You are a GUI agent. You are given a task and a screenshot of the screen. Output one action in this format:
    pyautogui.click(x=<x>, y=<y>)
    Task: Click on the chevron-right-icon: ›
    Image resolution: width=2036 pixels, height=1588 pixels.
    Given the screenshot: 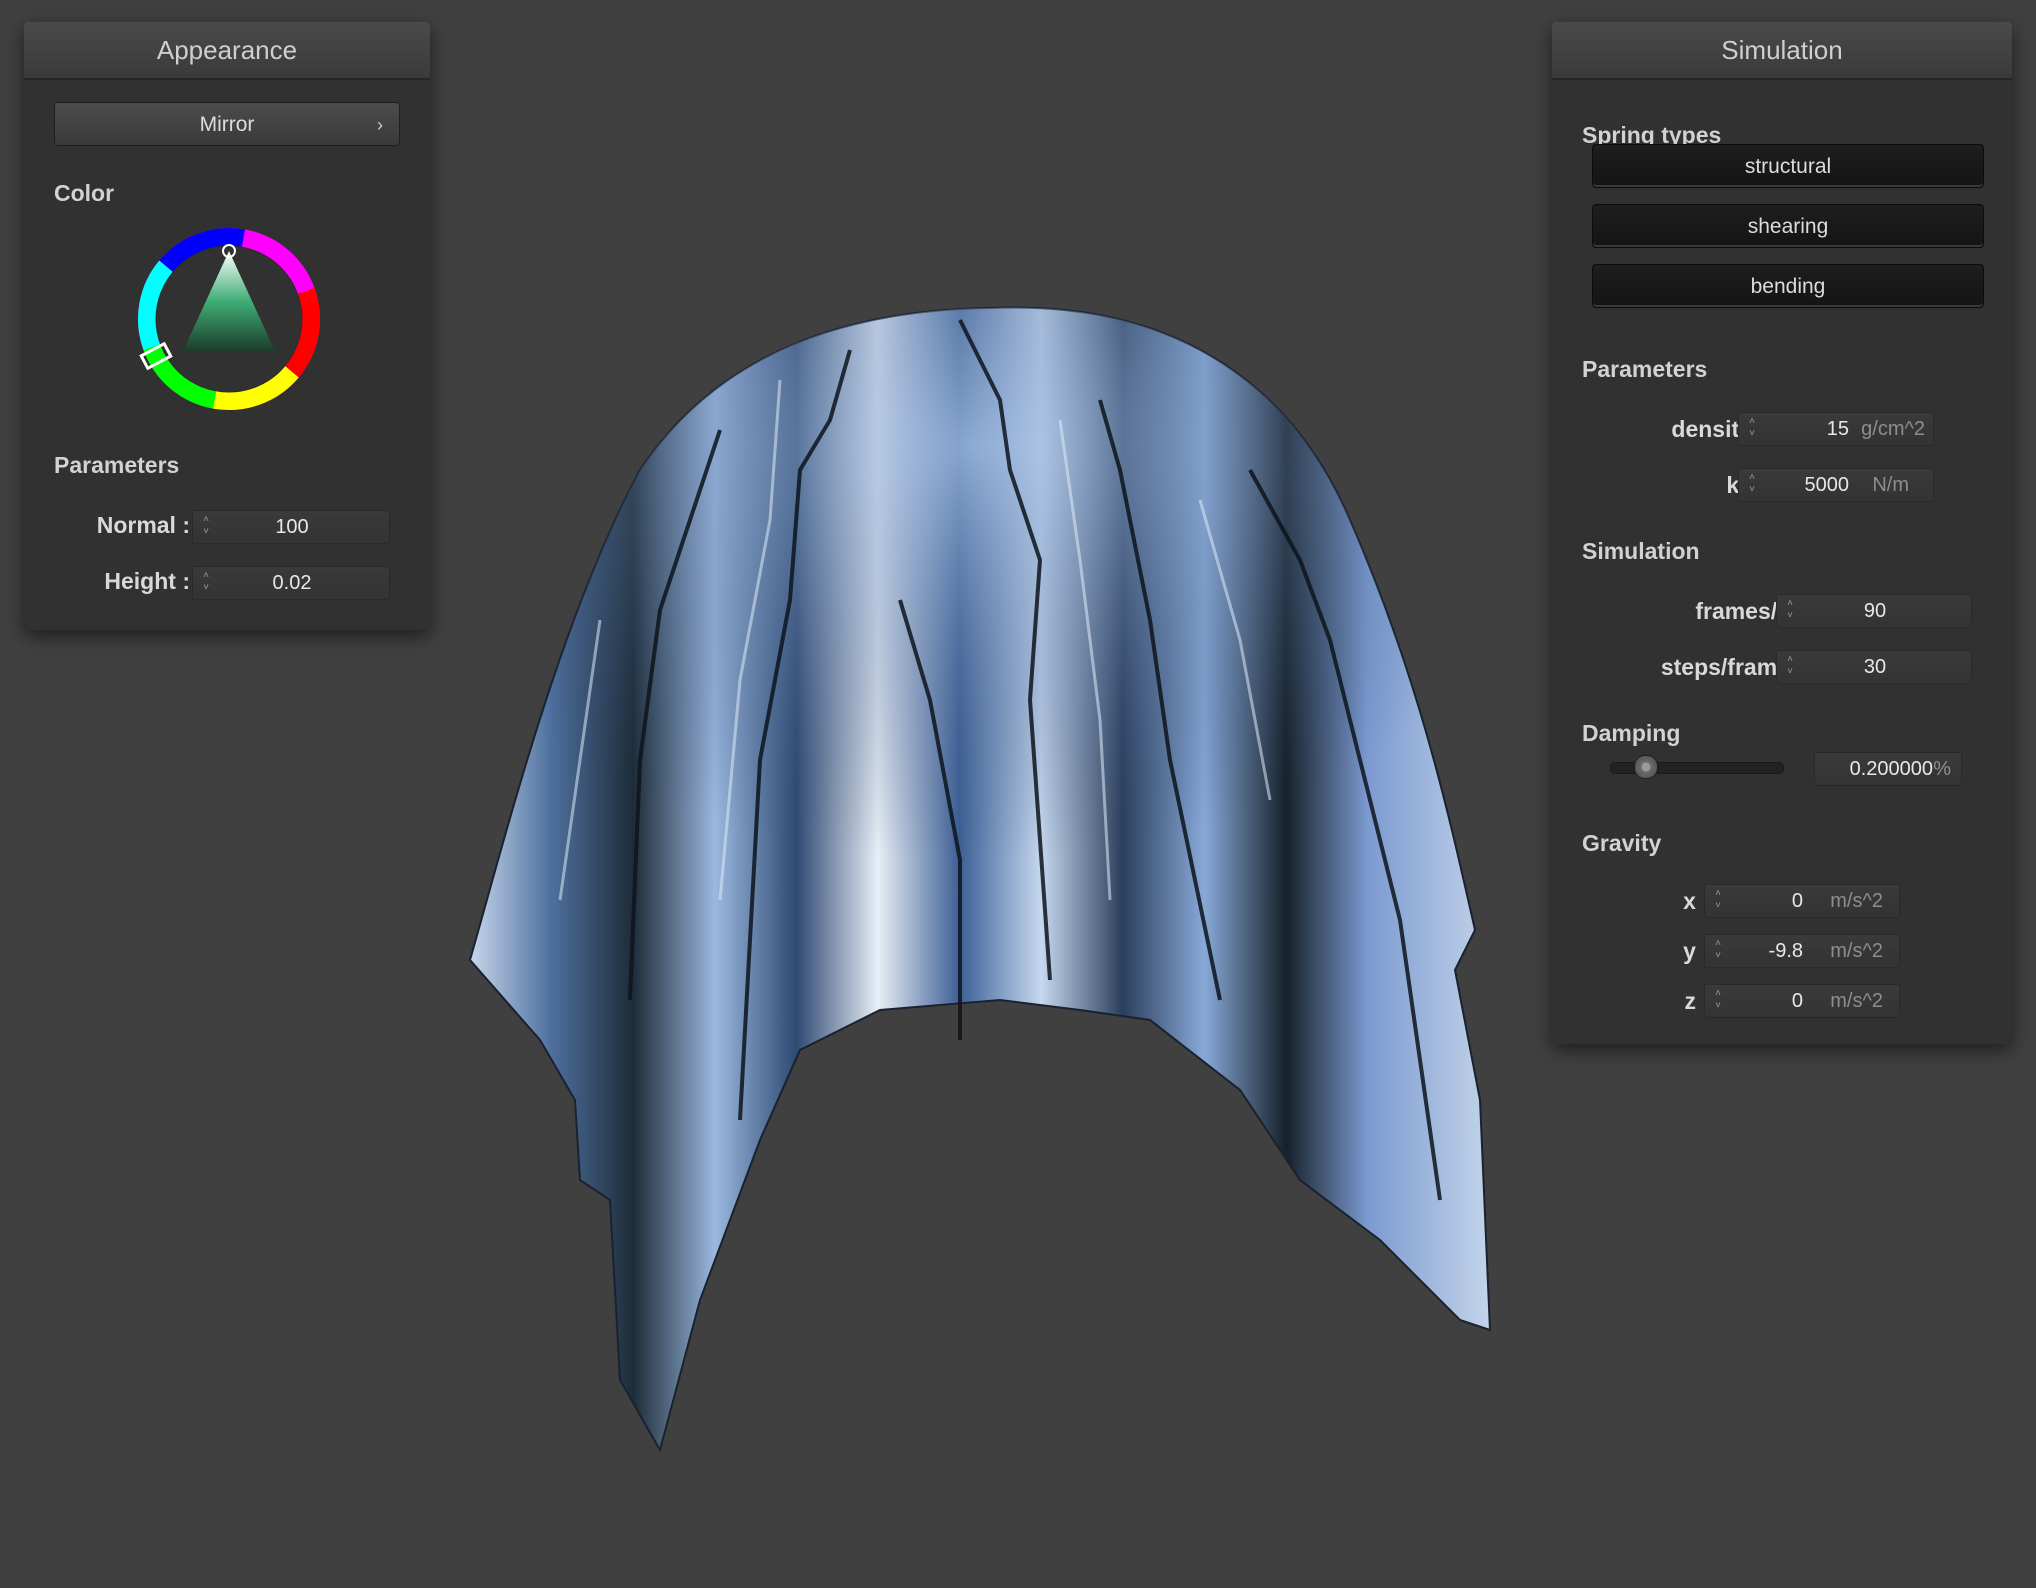 What is the action you would take?
    pyautogui.click(x=380, y=125)
    